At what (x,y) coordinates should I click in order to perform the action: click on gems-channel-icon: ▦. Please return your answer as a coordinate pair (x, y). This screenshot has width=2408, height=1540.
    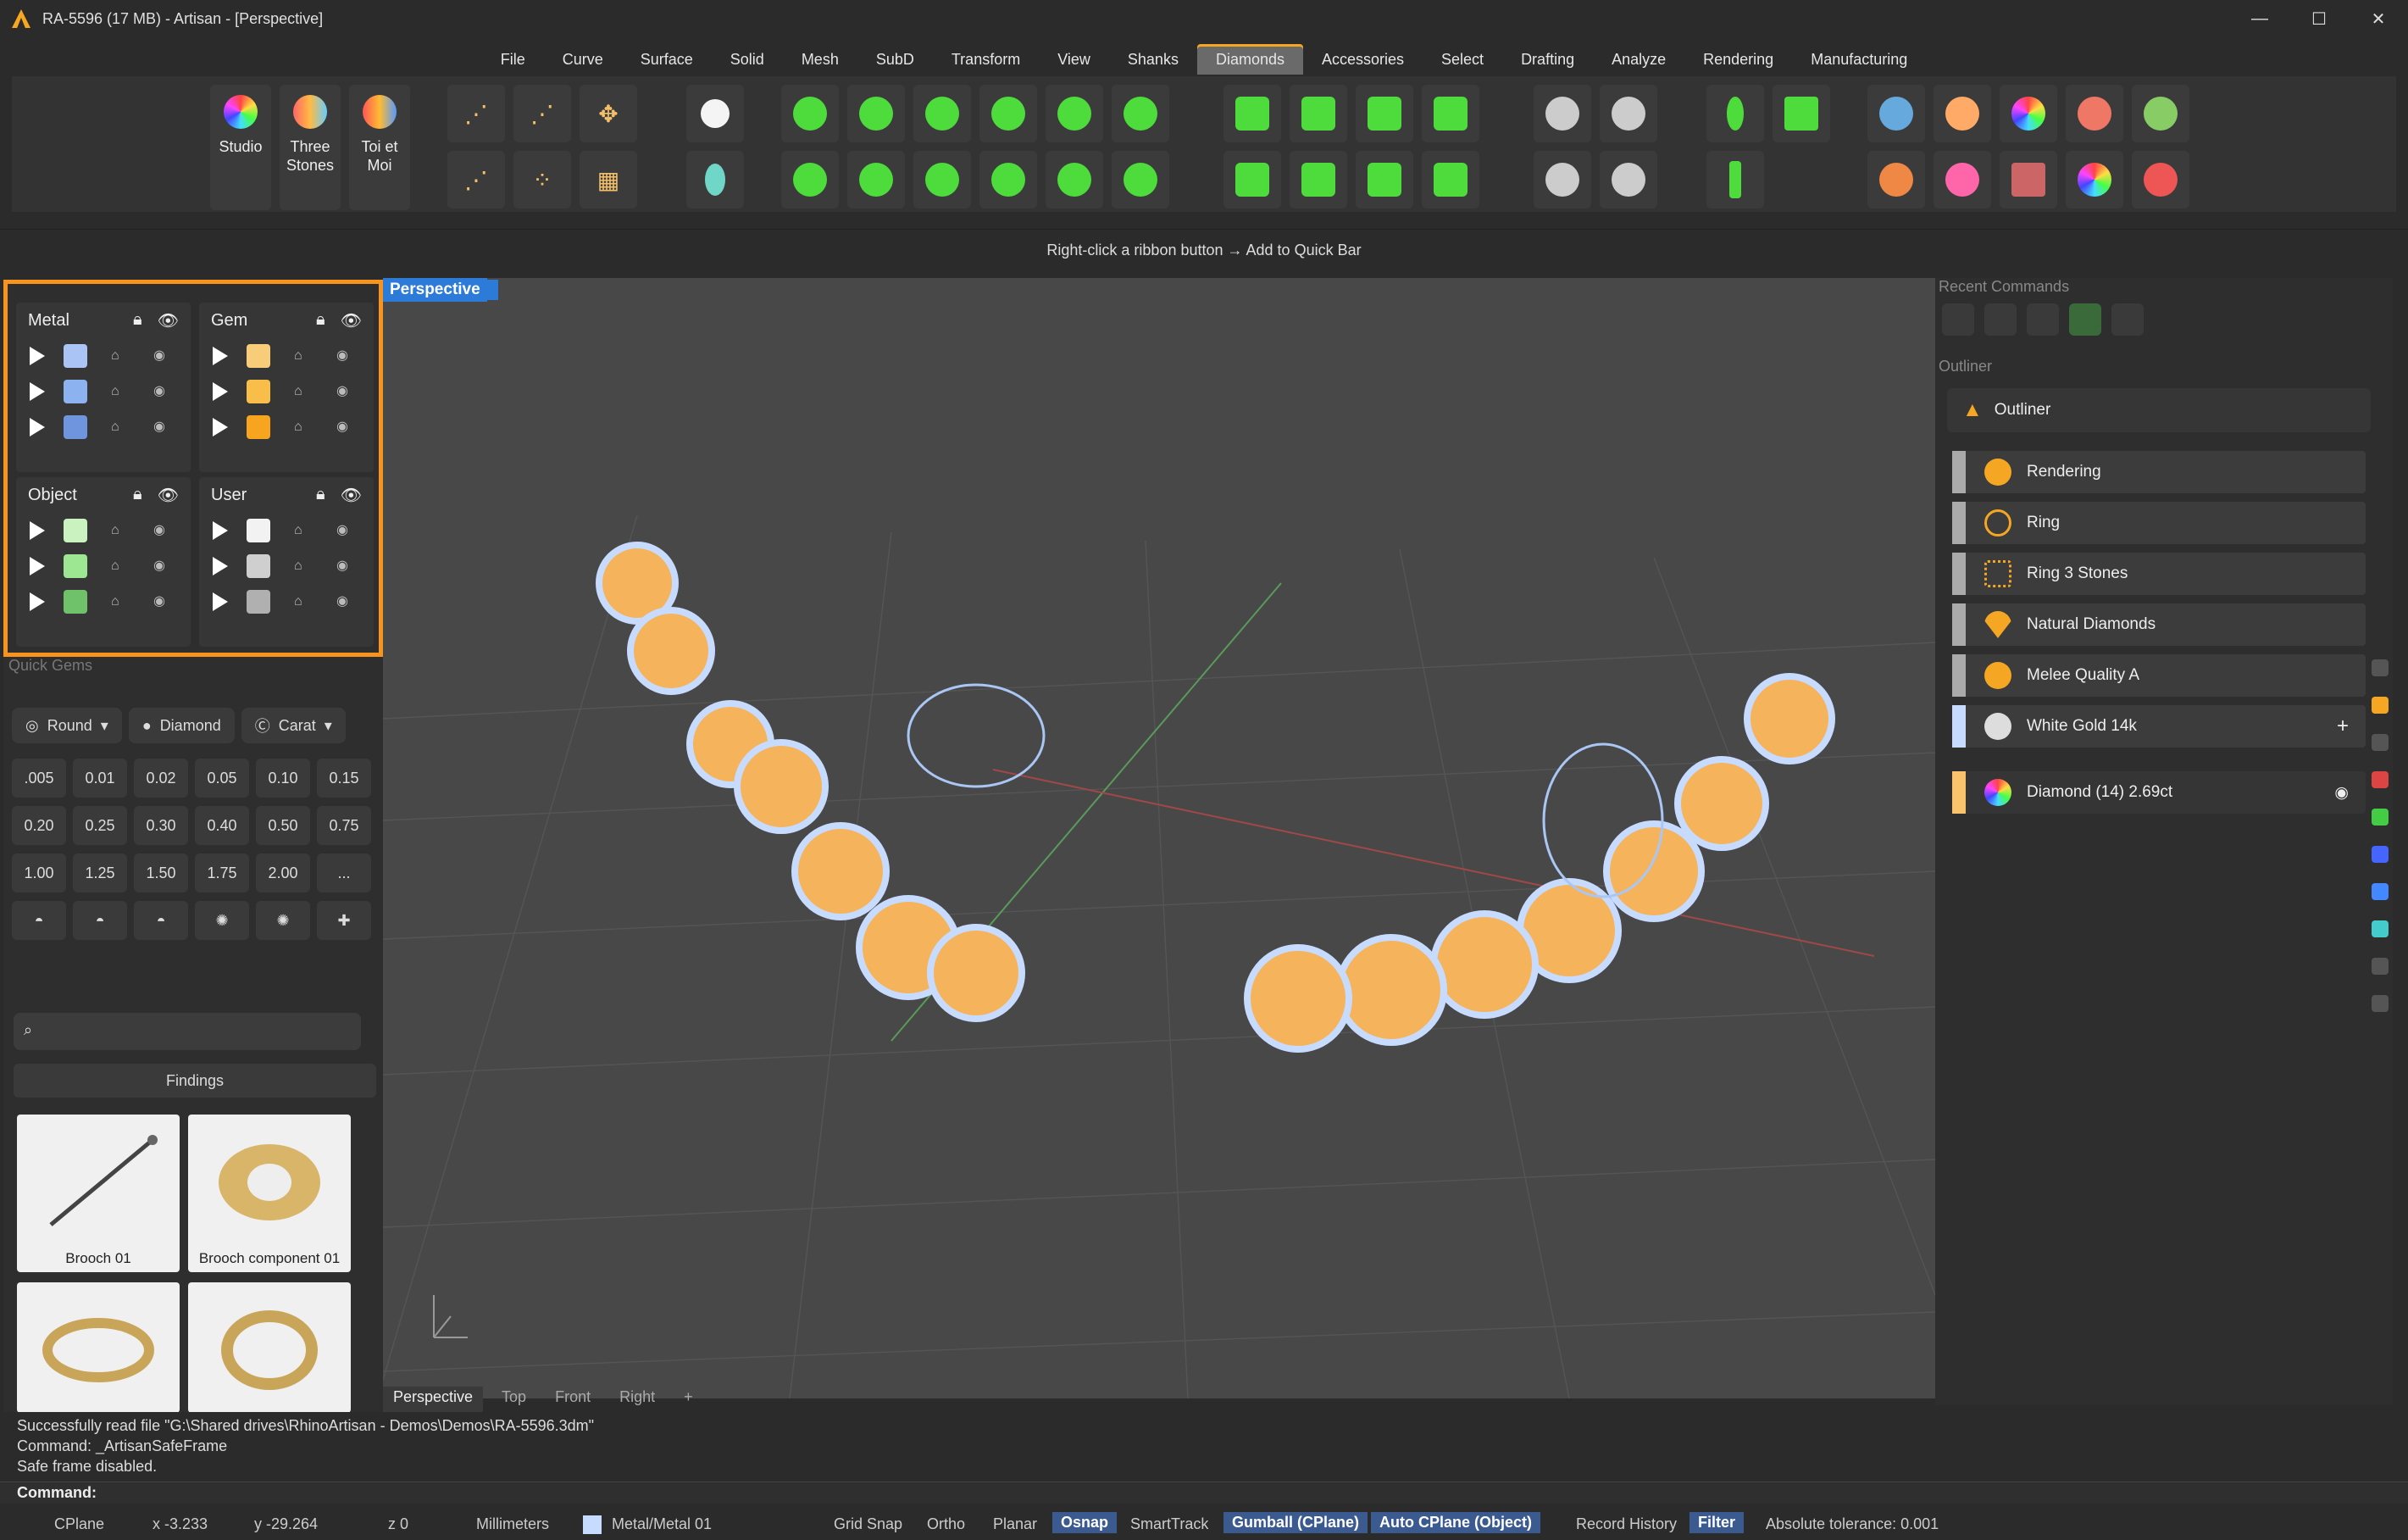
    Looking at the image, I should click on (609, 179).